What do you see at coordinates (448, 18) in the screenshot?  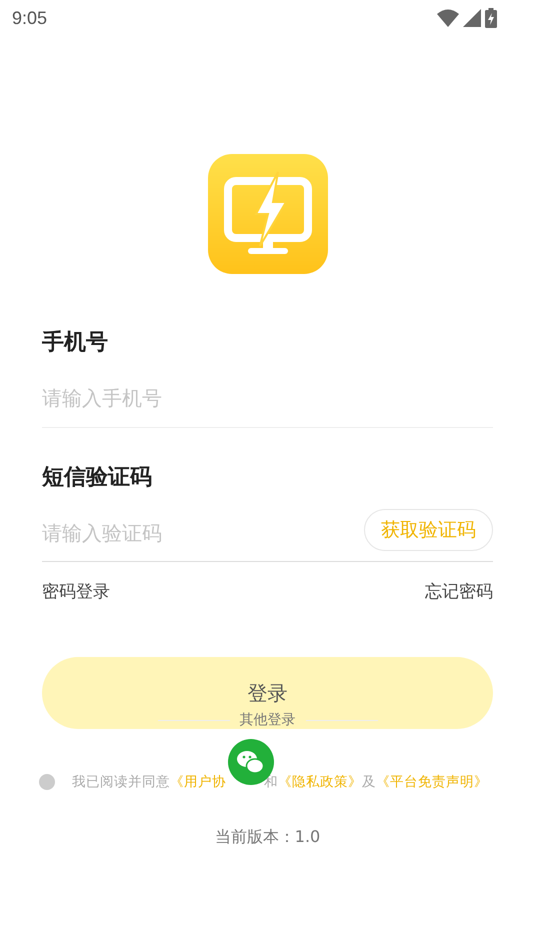 I see `wifi-icon` at bounding box center [448, 18].